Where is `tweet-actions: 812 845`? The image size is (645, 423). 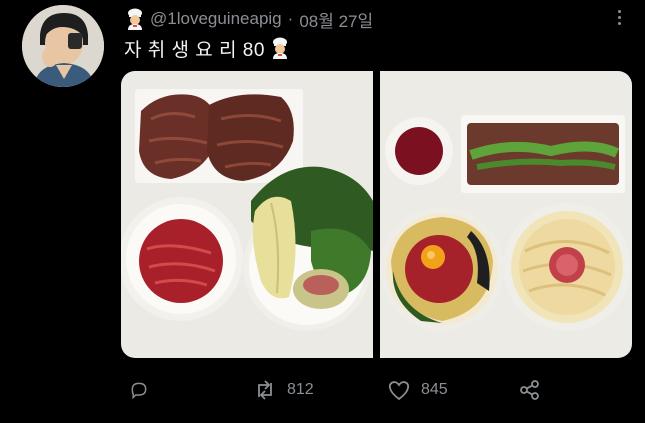
tweet-actions: 812 845 is located at coordinates (376, 390).